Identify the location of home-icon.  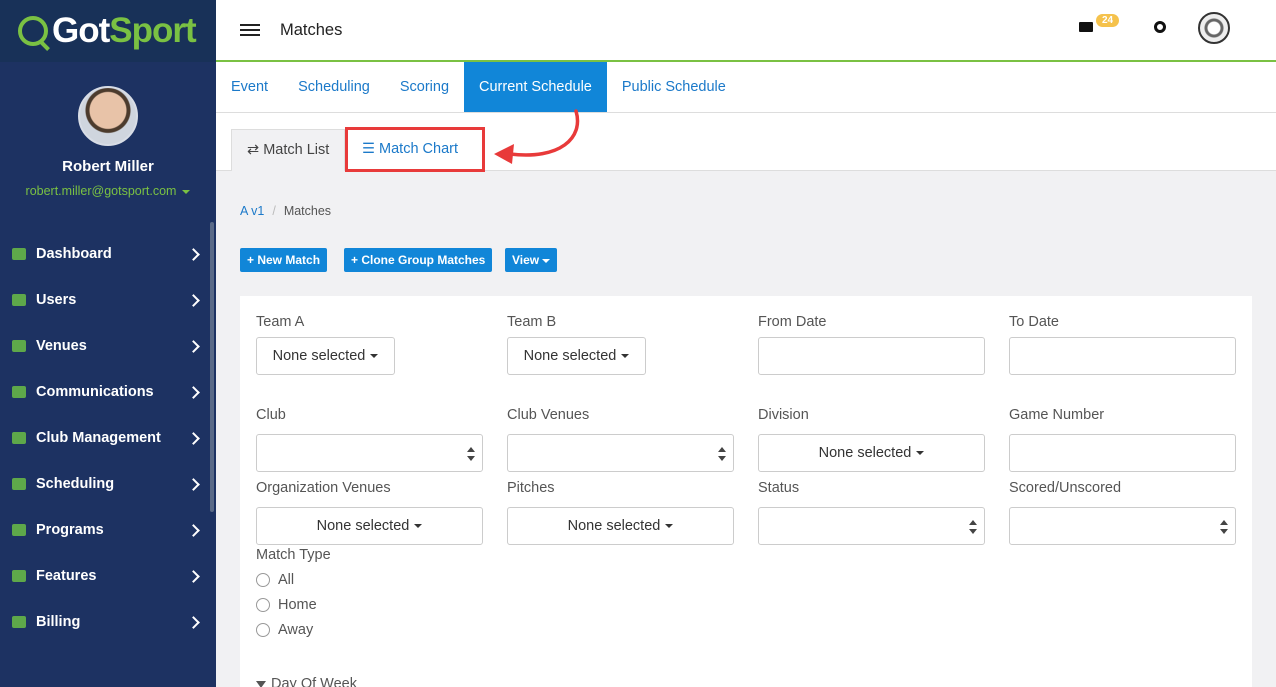
(19, 346).